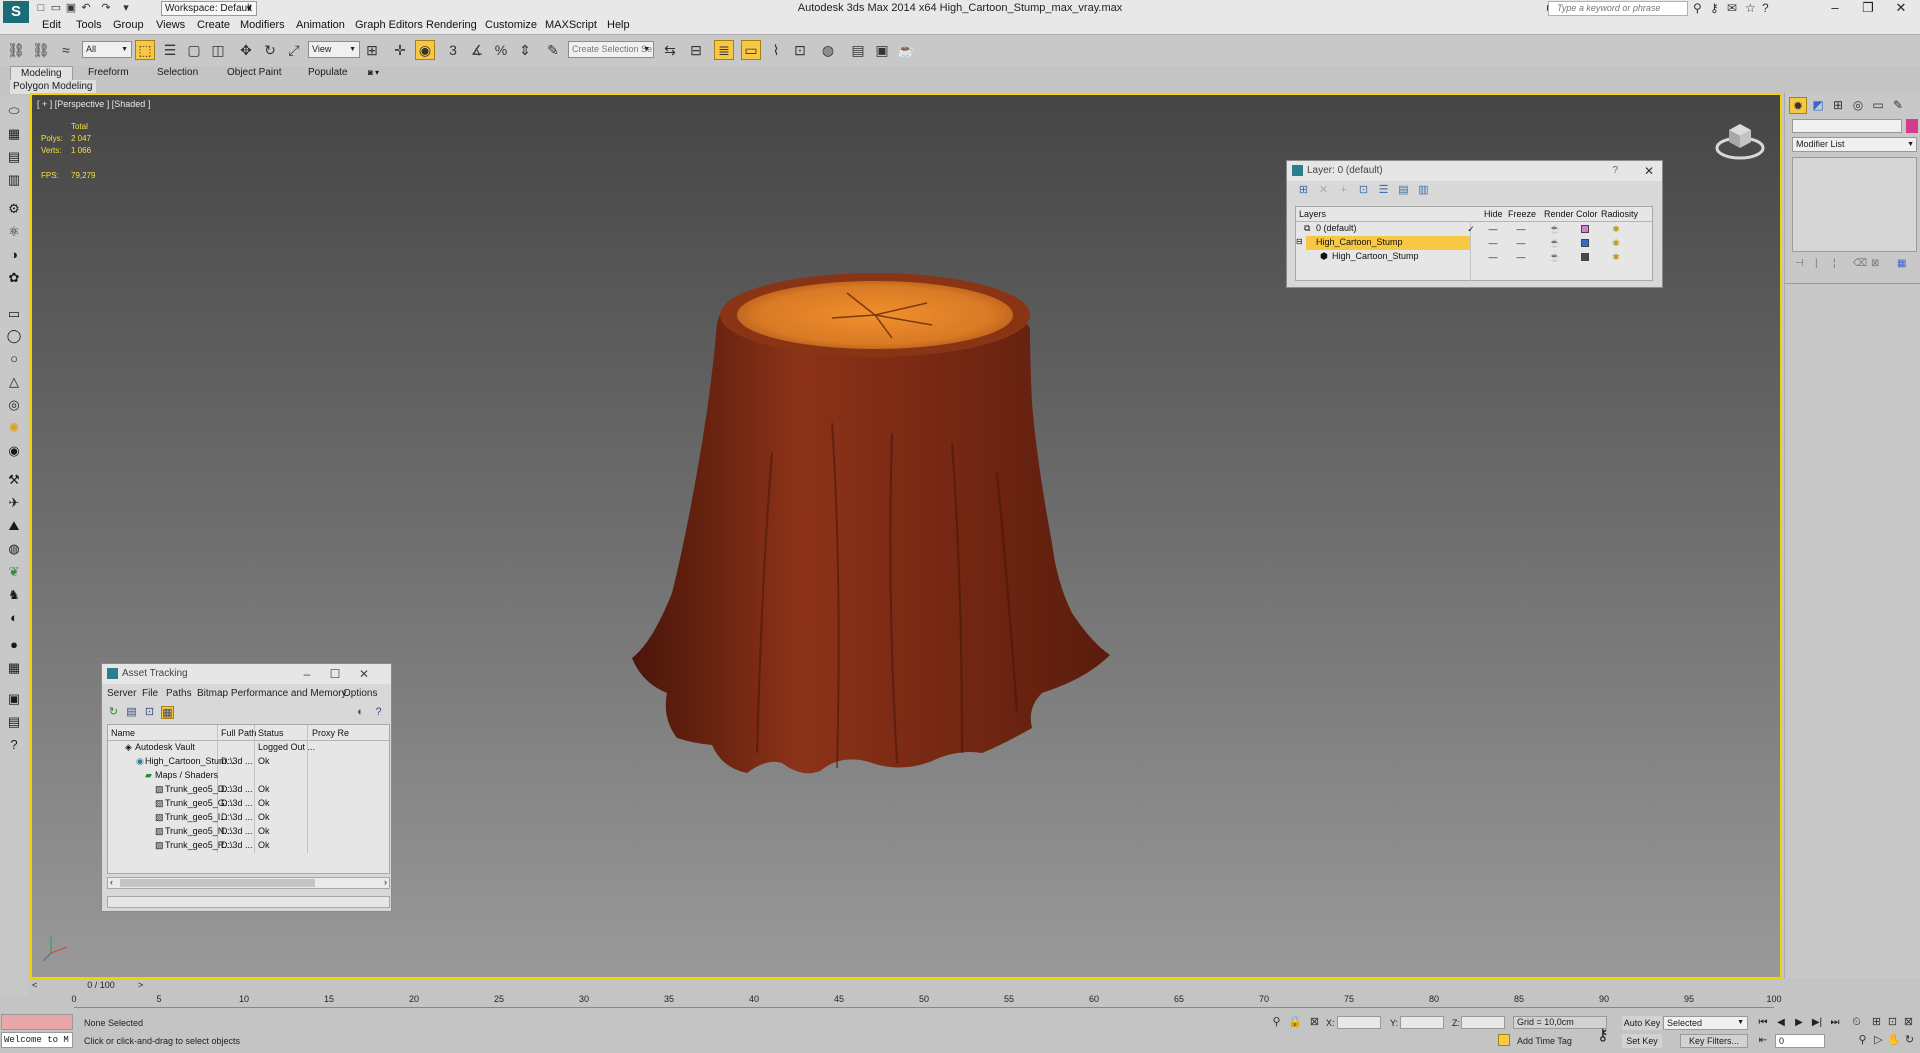 This screenshot has width=1920, height=1053. What do you see at coordinates (1544, 1041) in the screenshot?
I see `add-time-tag-button: Add Time Tag` at bounding box center [1544, 1041].